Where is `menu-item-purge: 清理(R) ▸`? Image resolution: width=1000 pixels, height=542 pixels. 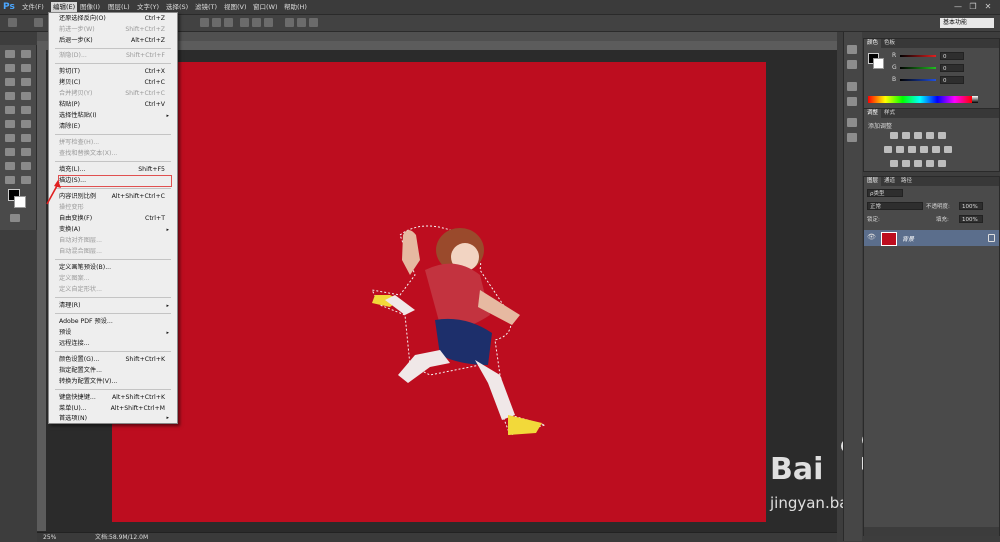
menu-item-purge: 清理(R) ▸ is located at coordinates (115, 306).